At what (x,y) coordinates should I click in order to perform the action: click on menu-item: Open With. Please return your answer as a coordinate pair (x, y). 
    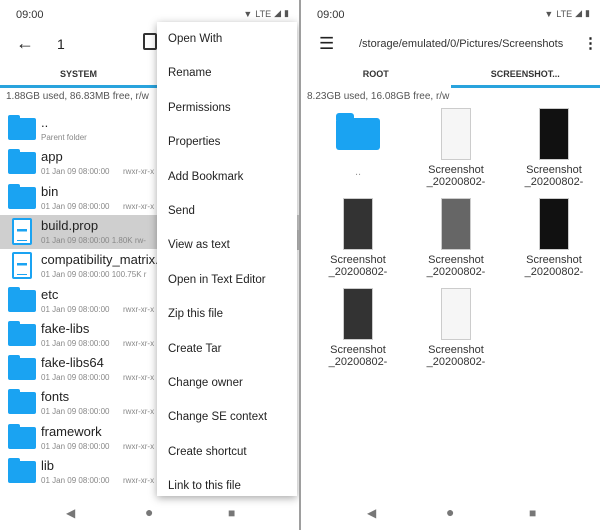
    Looking at the image, I should click on (227, 39).